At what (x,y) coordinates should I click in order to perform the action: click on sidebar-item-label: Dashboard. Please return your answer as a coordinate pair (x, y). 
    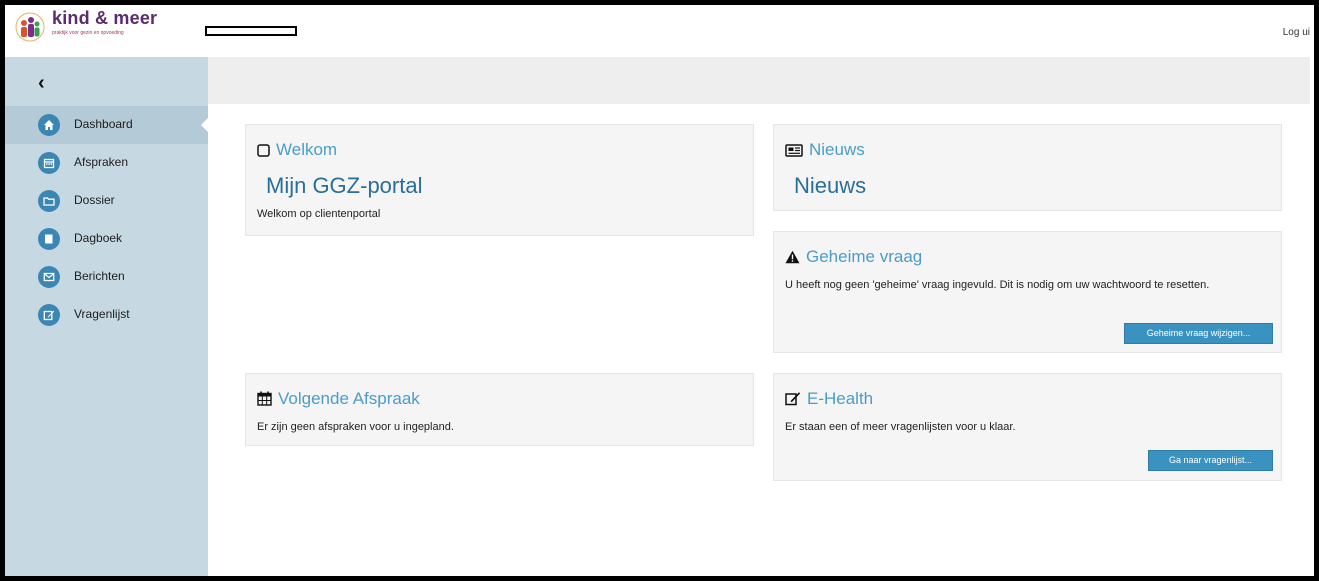
    Looking at the image, I should click on (103, 124).